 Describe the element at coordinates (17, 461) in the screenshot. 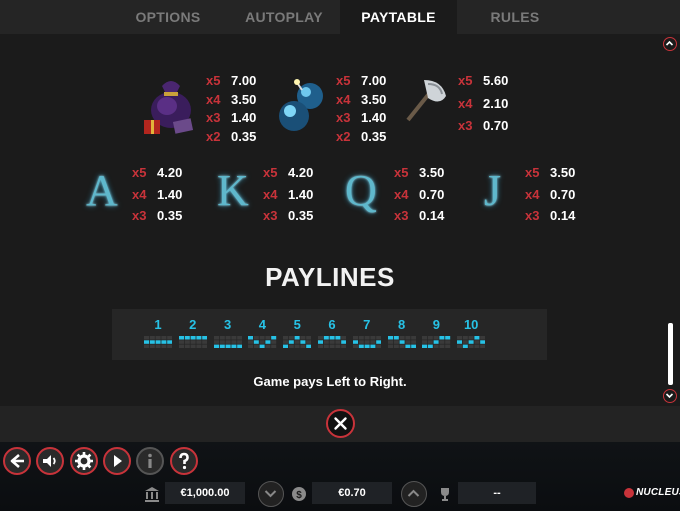

I see `back-button` at that location.